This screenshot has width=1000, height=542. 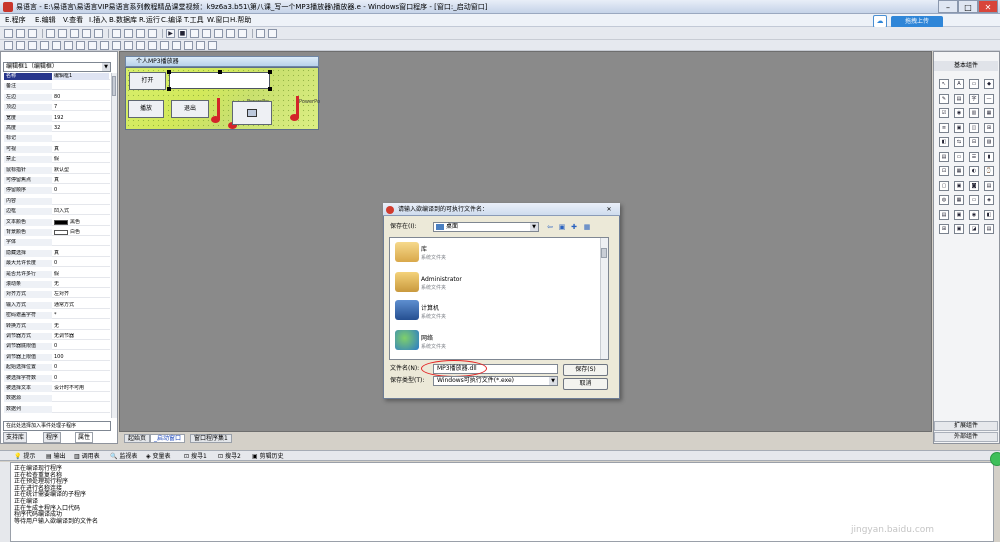 What do you see at coordinates (140, 33) in the screenshot?
I see `window-split-icon` at bounding box center [140, 33].